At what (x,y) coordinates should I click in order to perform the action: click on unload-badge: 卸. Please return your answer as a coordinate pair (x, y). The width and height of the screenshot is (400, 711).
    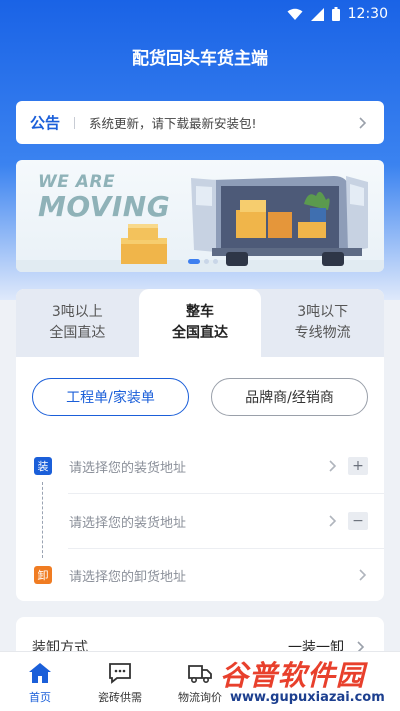
    Looking at the image, I should click on (43, 575).